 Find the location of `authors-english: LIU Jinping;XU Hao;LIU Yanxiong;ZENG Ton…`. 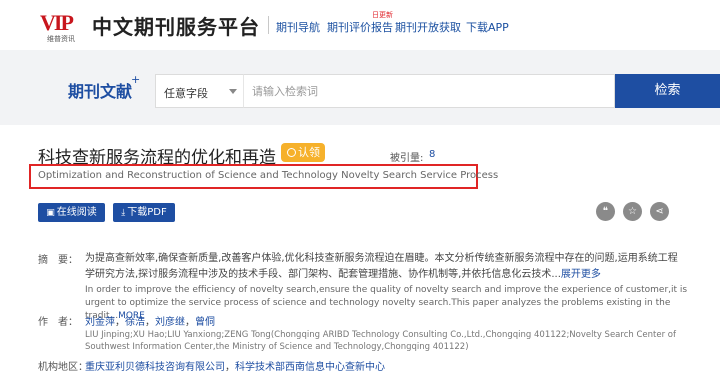

authors-english: LIU Jinping;XU Hao;LIU Yanxiong;ZENG Ton… is located at coordinates (380, 341).